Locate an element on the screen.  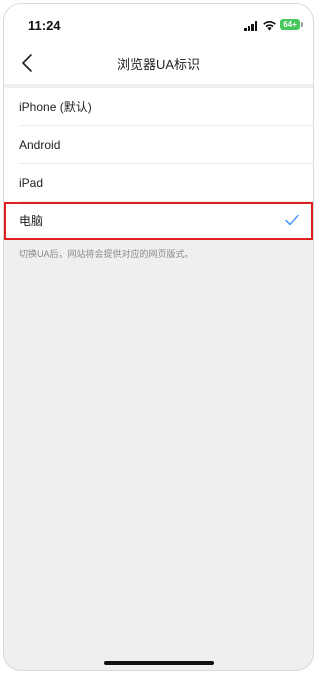
battery-icon: 64+ is located at coordinates (290, 24).